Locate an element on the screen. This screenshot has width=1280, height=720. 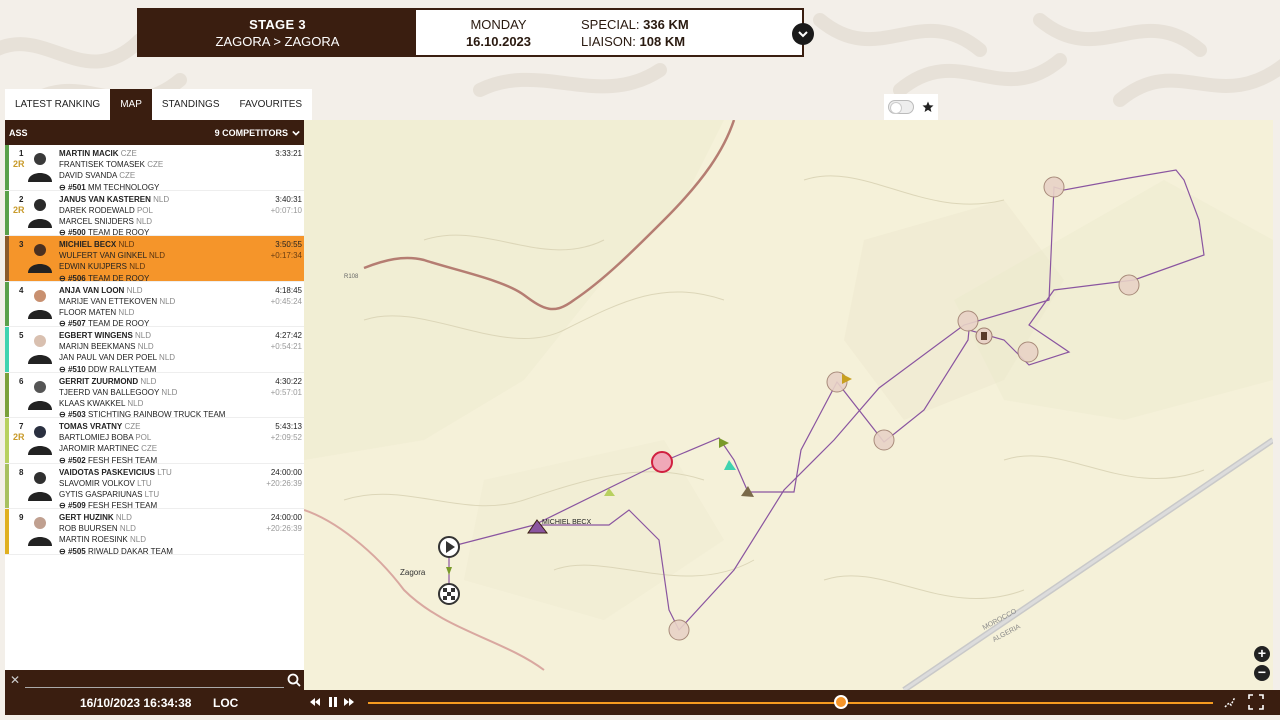
rewind-icon is located at coordinates (315, 702).